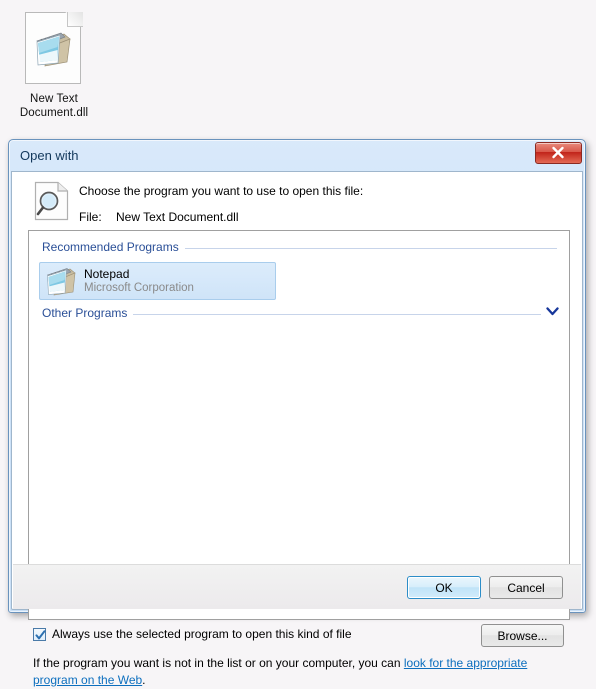 This screenshot has width=596, height=689. What do you see at coordinates (54, 99) in the screenshot?
I see `desktop-icon-label-line1: New Text` at bounding box center [54, 99].